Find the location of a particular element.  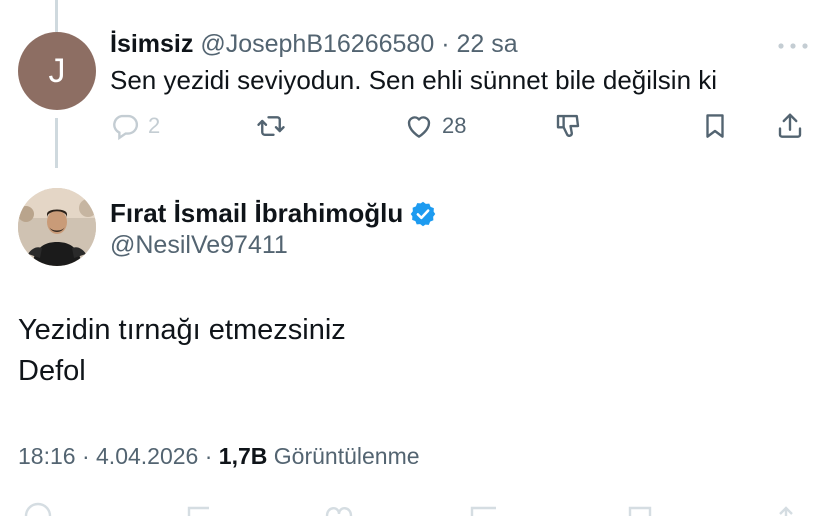

thread-line-mid is located at coordinates (56, 143).